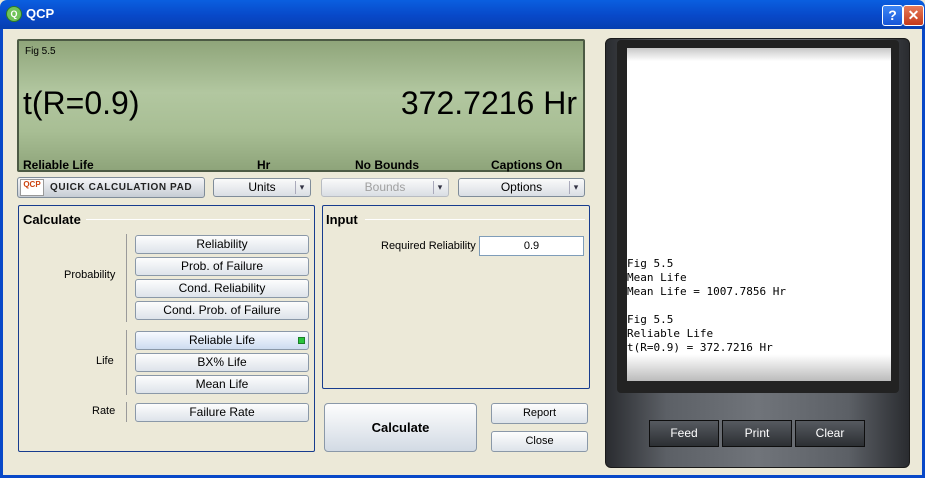  I want to click on selected-indicator-icon, so click(301, 340).